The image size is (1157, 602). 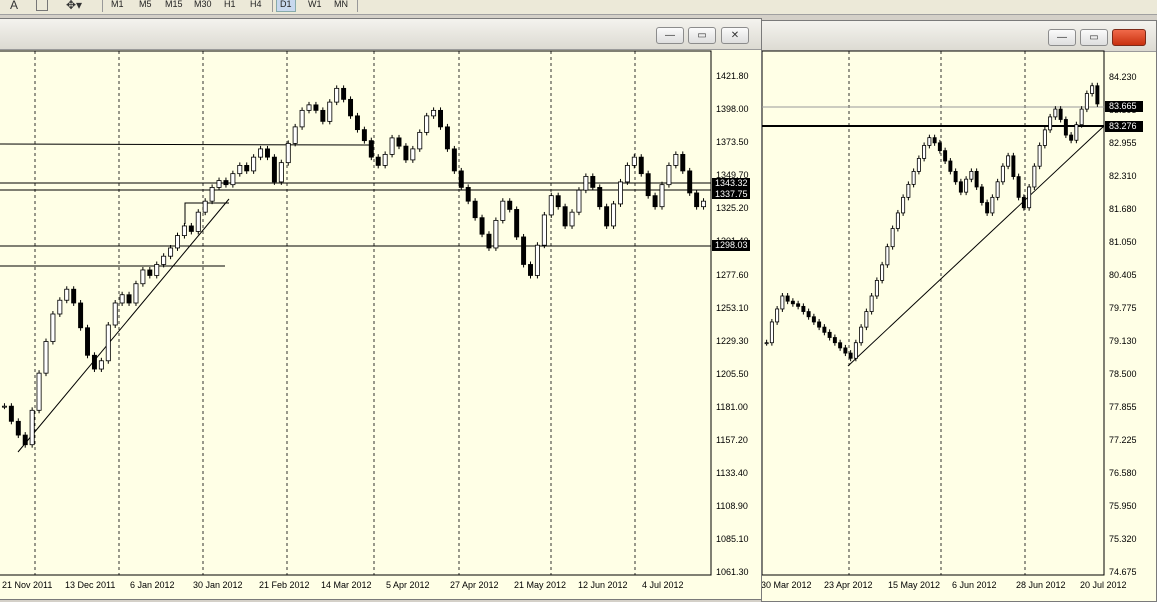 What do you see at coordinates (732, 506) in the screenshot?
I see `price-tick: 1108.90` at bounding box center [732, 506].